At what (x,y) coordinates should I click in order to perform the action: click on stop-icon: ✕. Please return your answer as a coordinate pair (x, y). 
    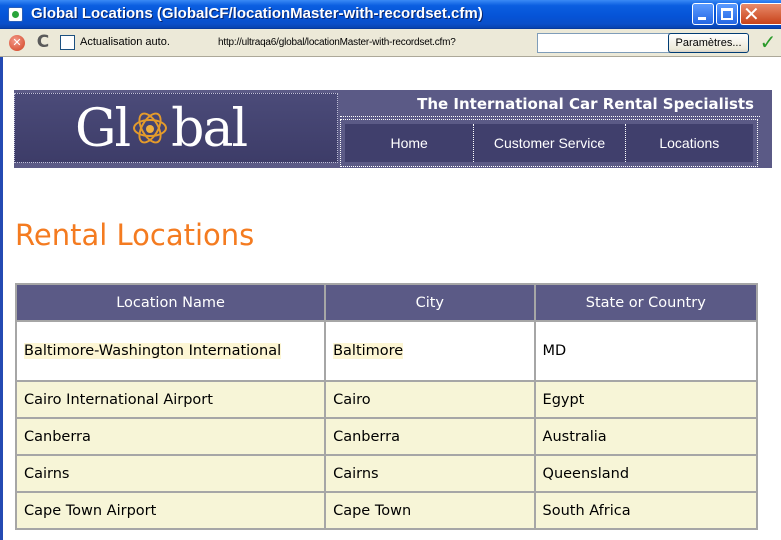
    Looking at the image, I should click on (17, 43).